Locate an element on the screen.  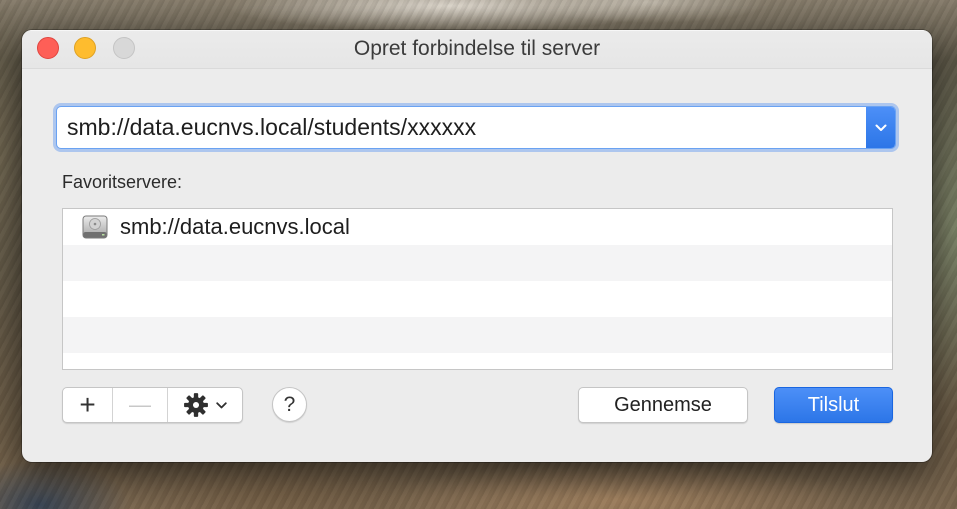
server-address-combobox is located at coordinates (476, 127).